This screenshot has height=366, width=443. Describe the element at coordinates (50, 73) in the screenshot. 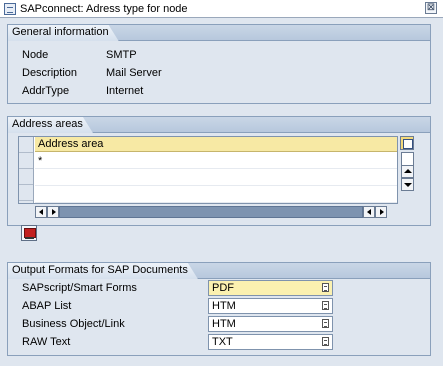

I see `description-label: Description` at that location.